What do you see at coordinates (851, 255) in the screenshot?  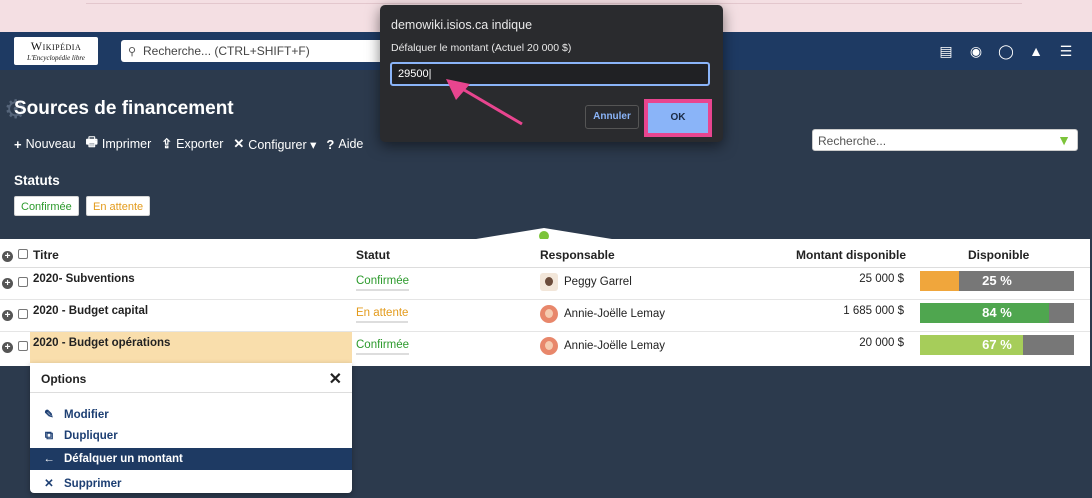 I see `header-montant: Montant disponible` at bounding box center [851, 255].